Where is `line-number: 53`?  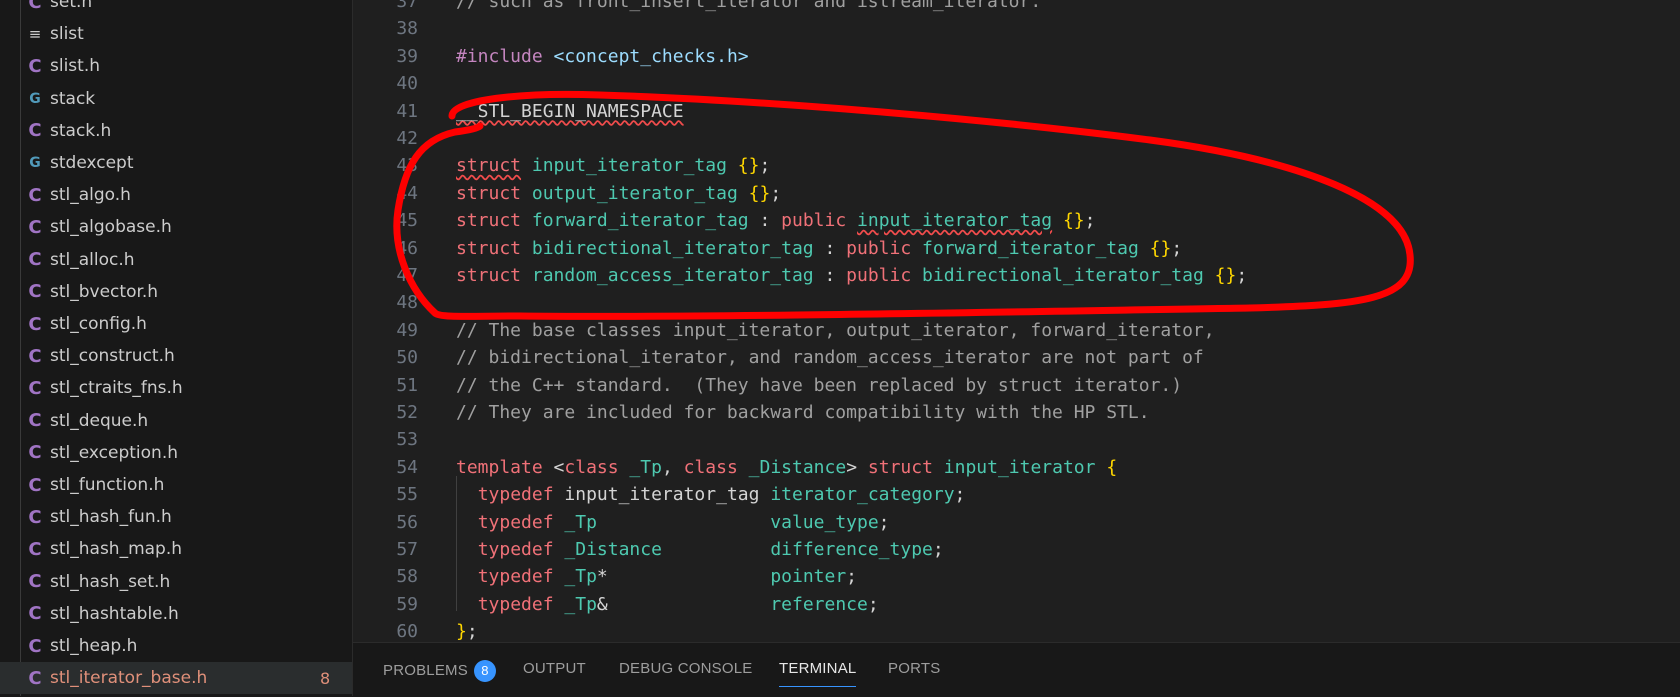
line-number: 53 is located at coordinates (407, 440).